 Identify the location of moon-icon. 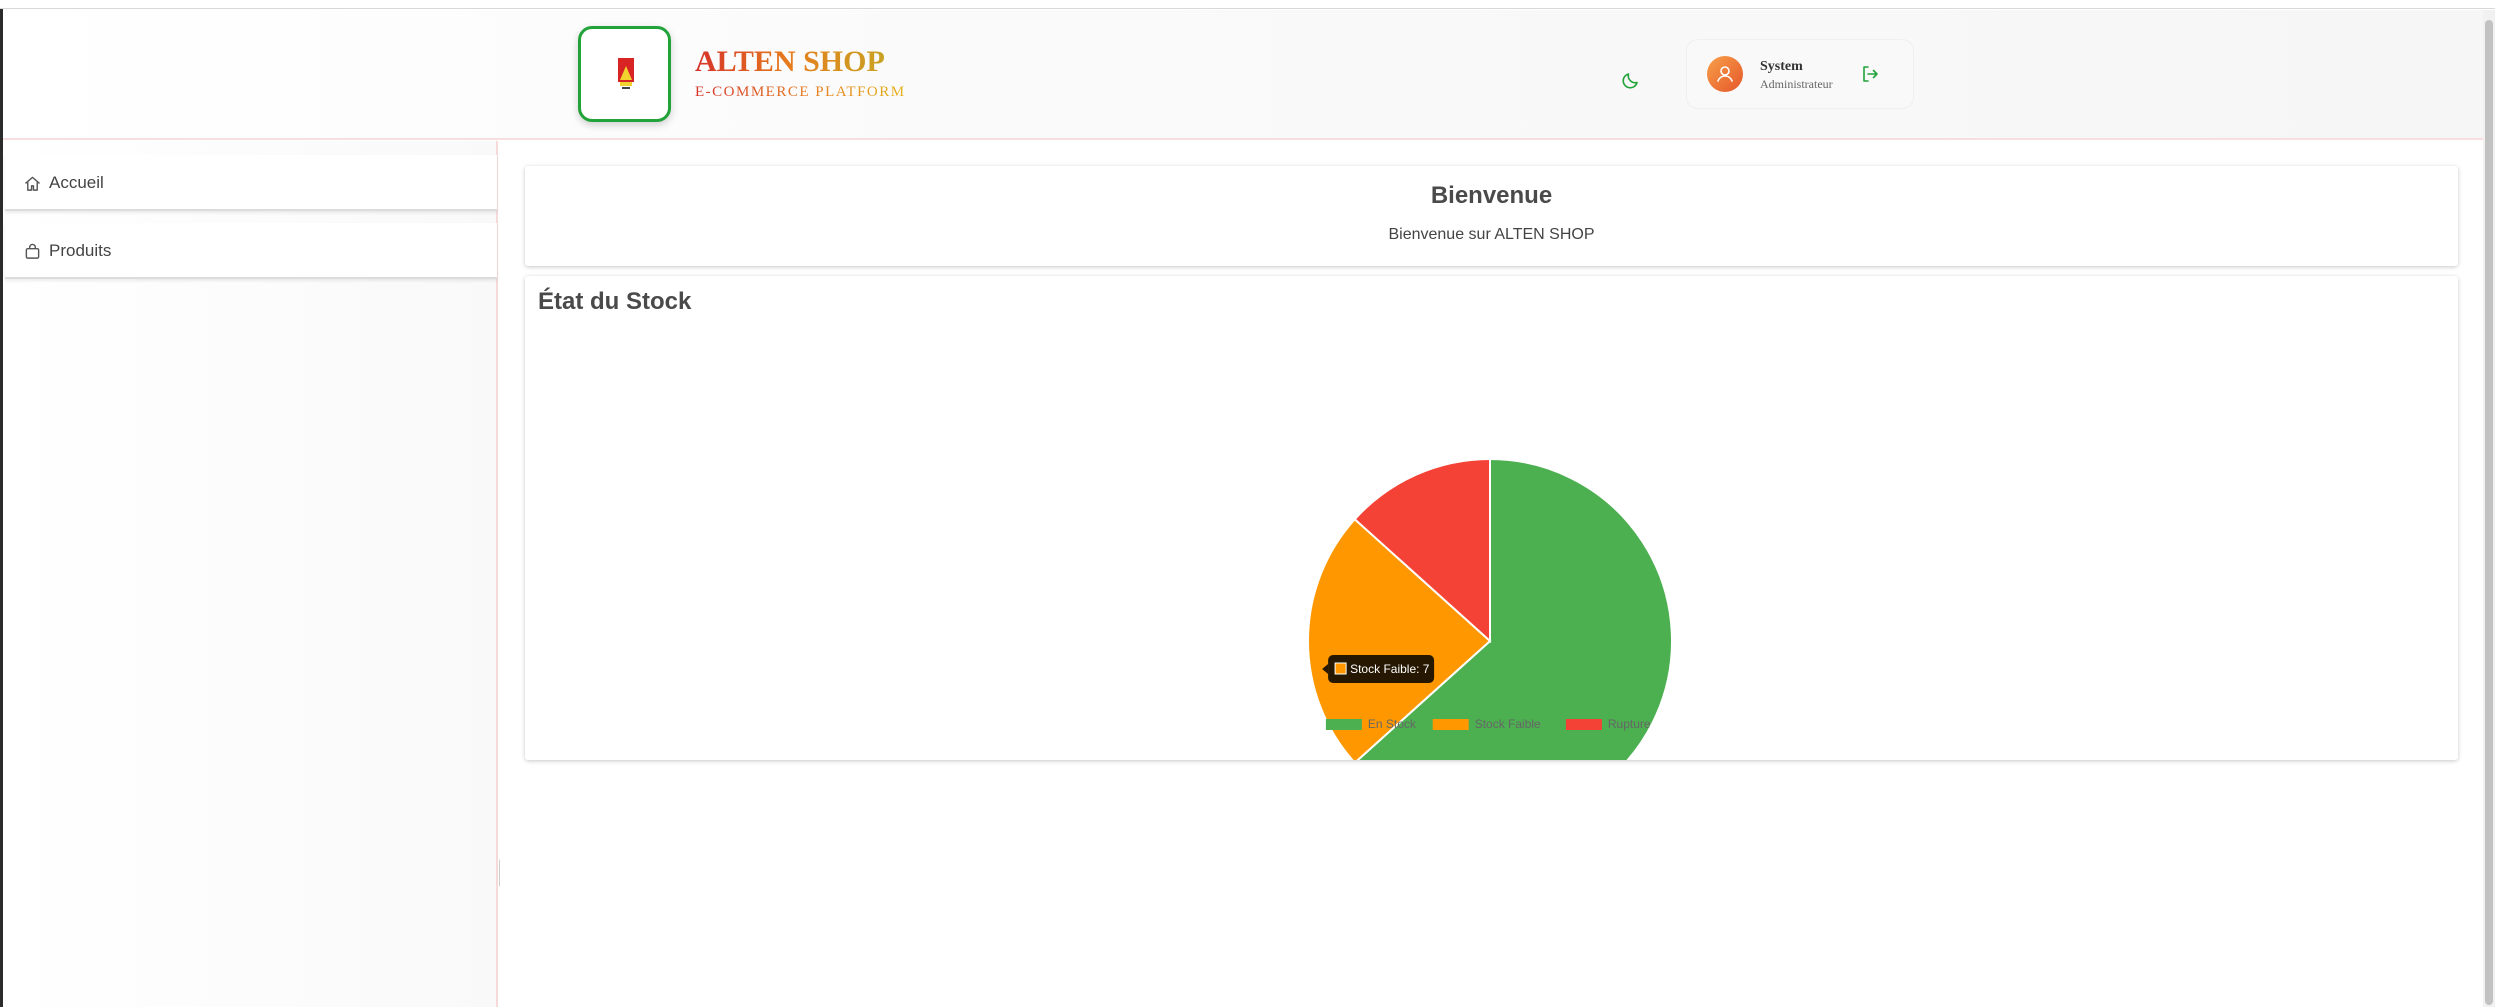
(1630, 81).